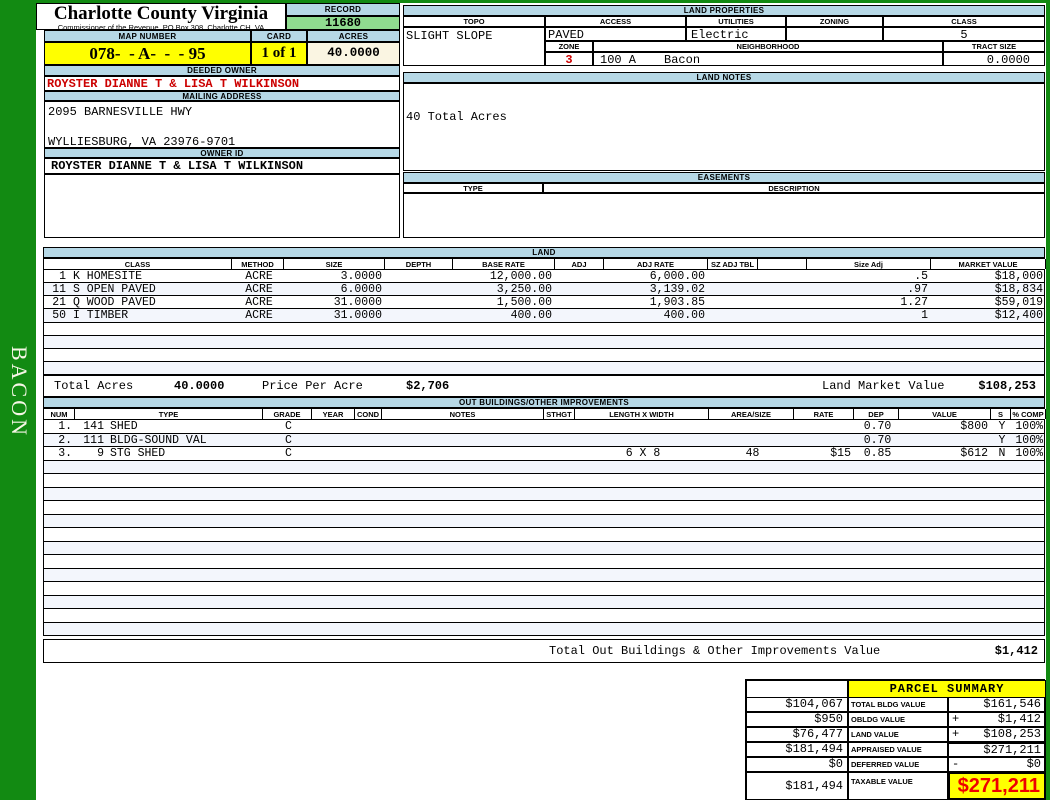 This screenshot has height=800, width=1050. What do you see at coordinates (1001, 414) in the screenshot?
I see `ob-col-s: S` at bounding box center [1001, 414].